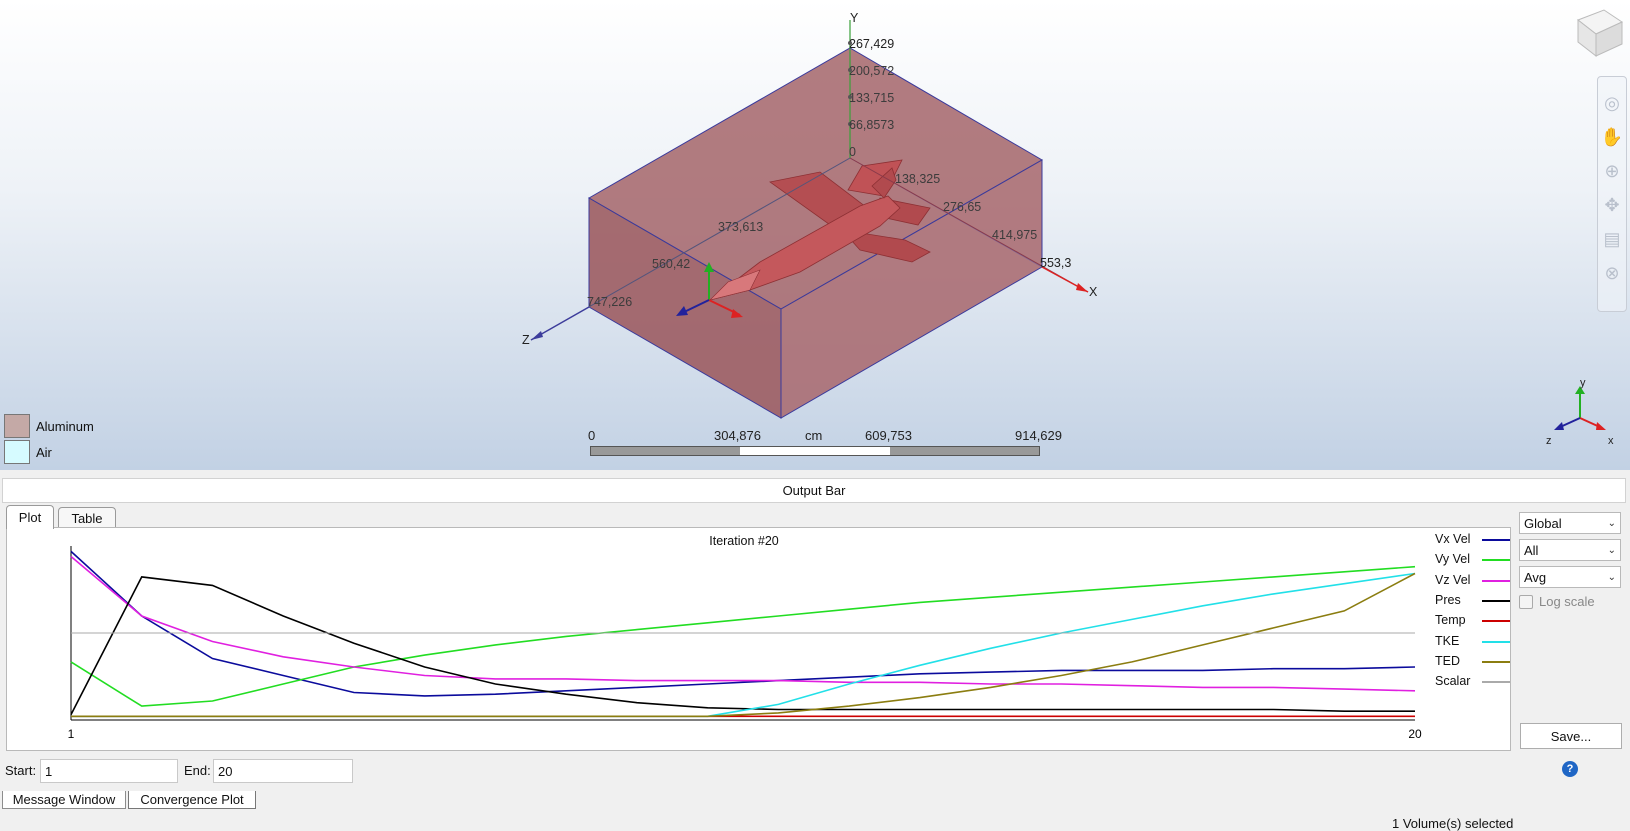 This screenshot has width=1630, height=831. What do you see at coordinates (1612, 273) in the screenshot?
I see `close-view-icon: ⊗` at bounding box center [1612, 273].